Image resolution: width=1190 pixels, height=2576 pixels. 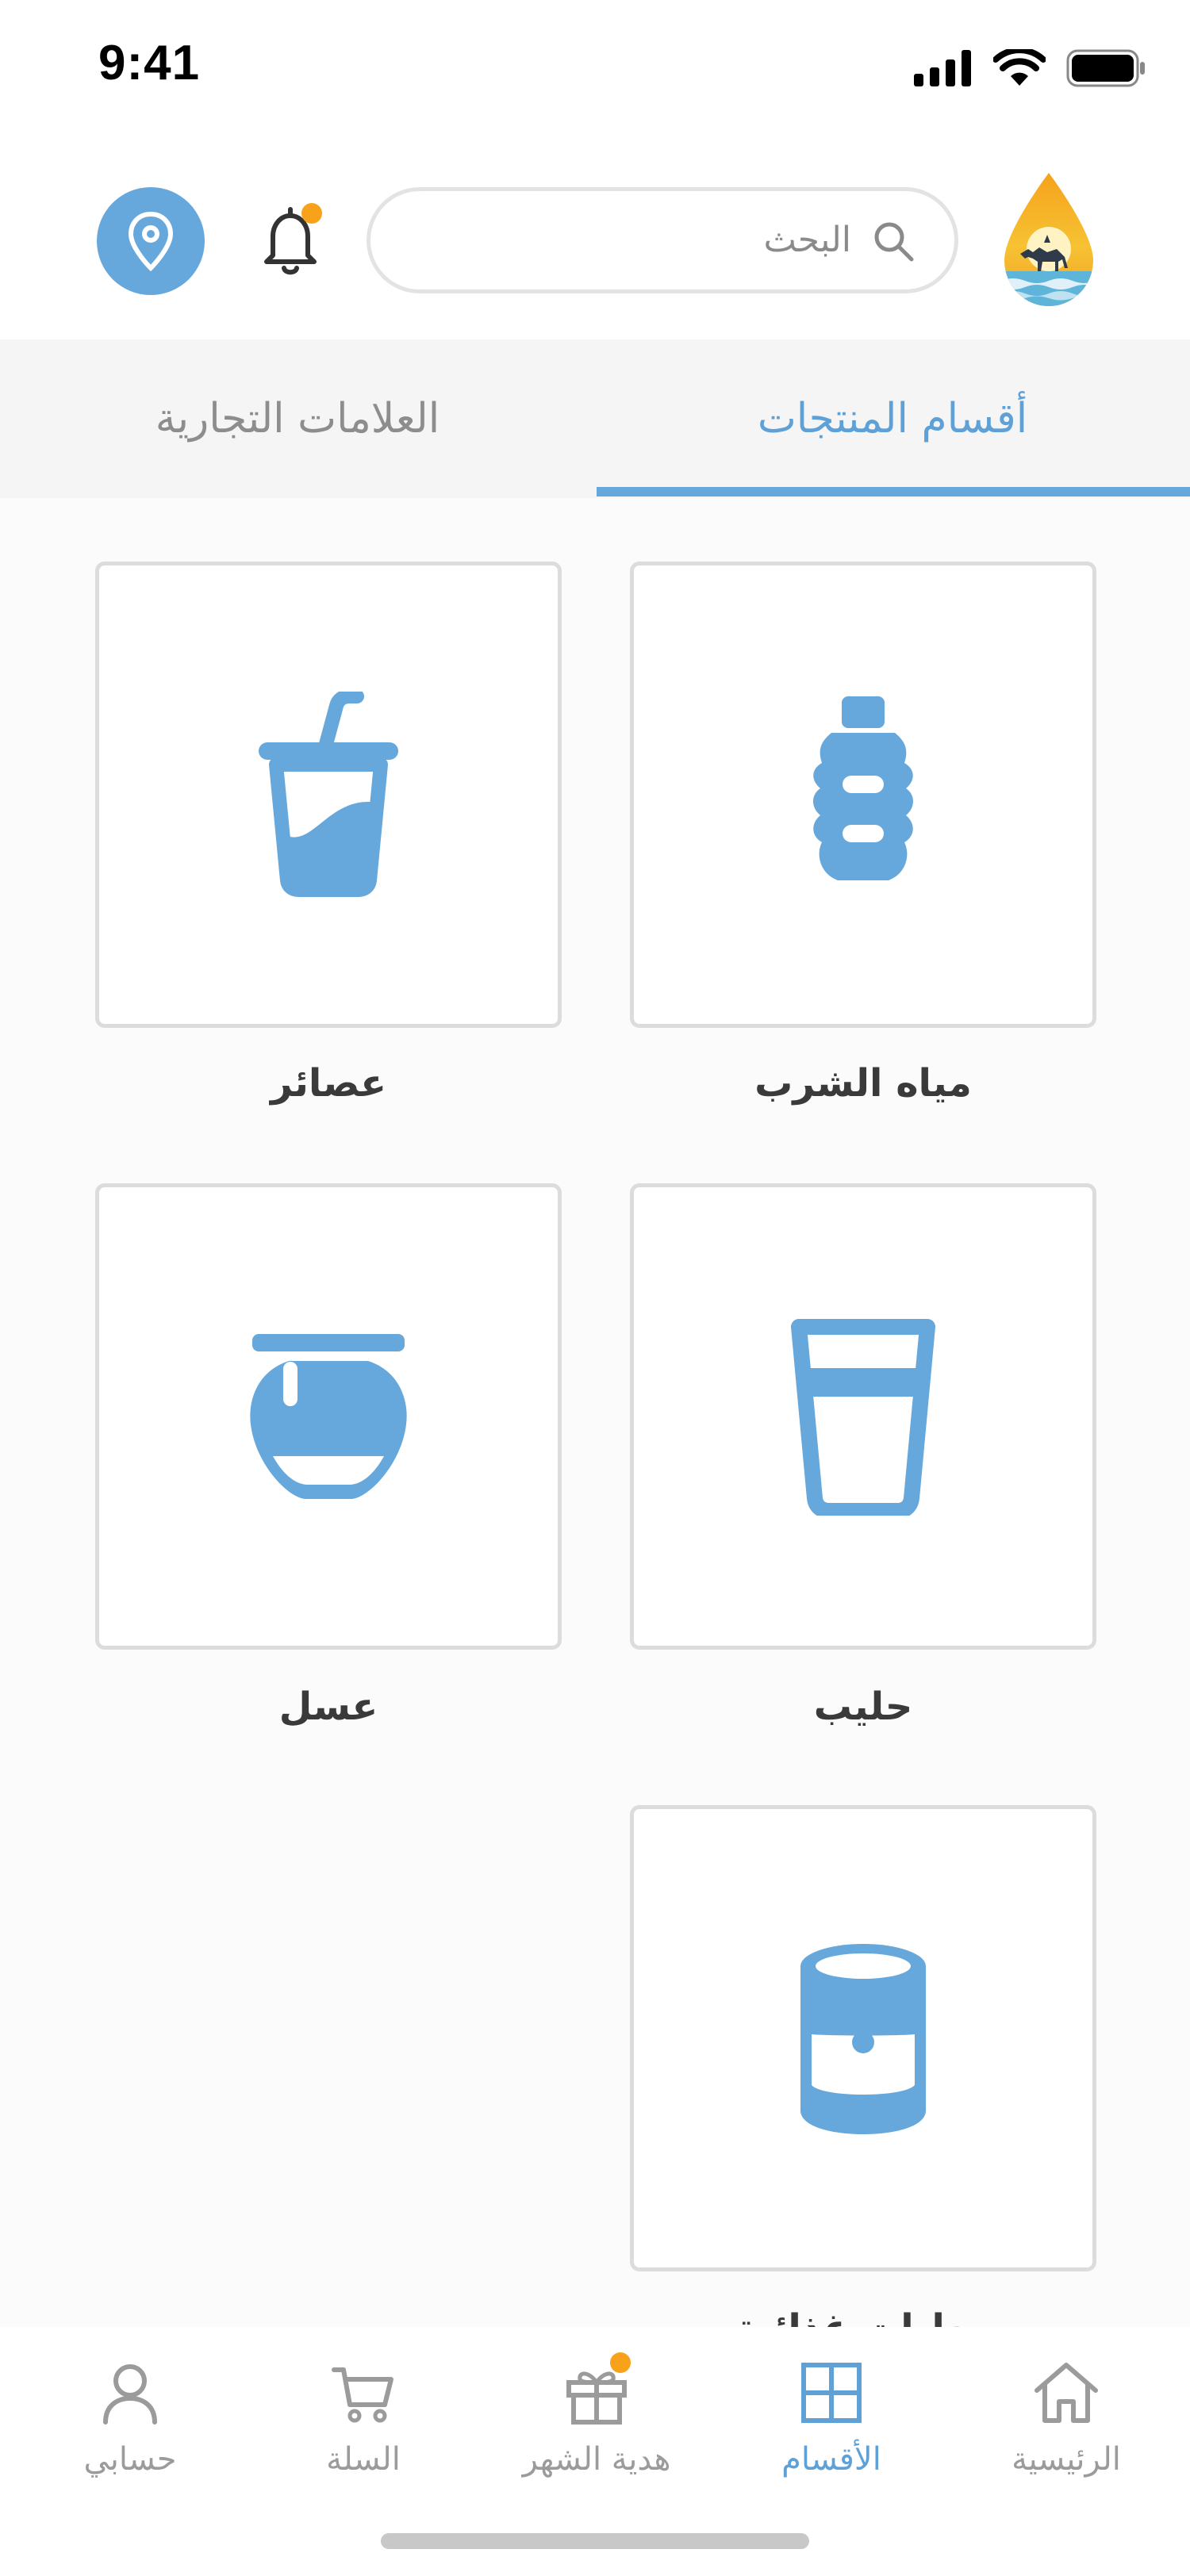 I want to click on user-icon, so click(x=130, y=2394).